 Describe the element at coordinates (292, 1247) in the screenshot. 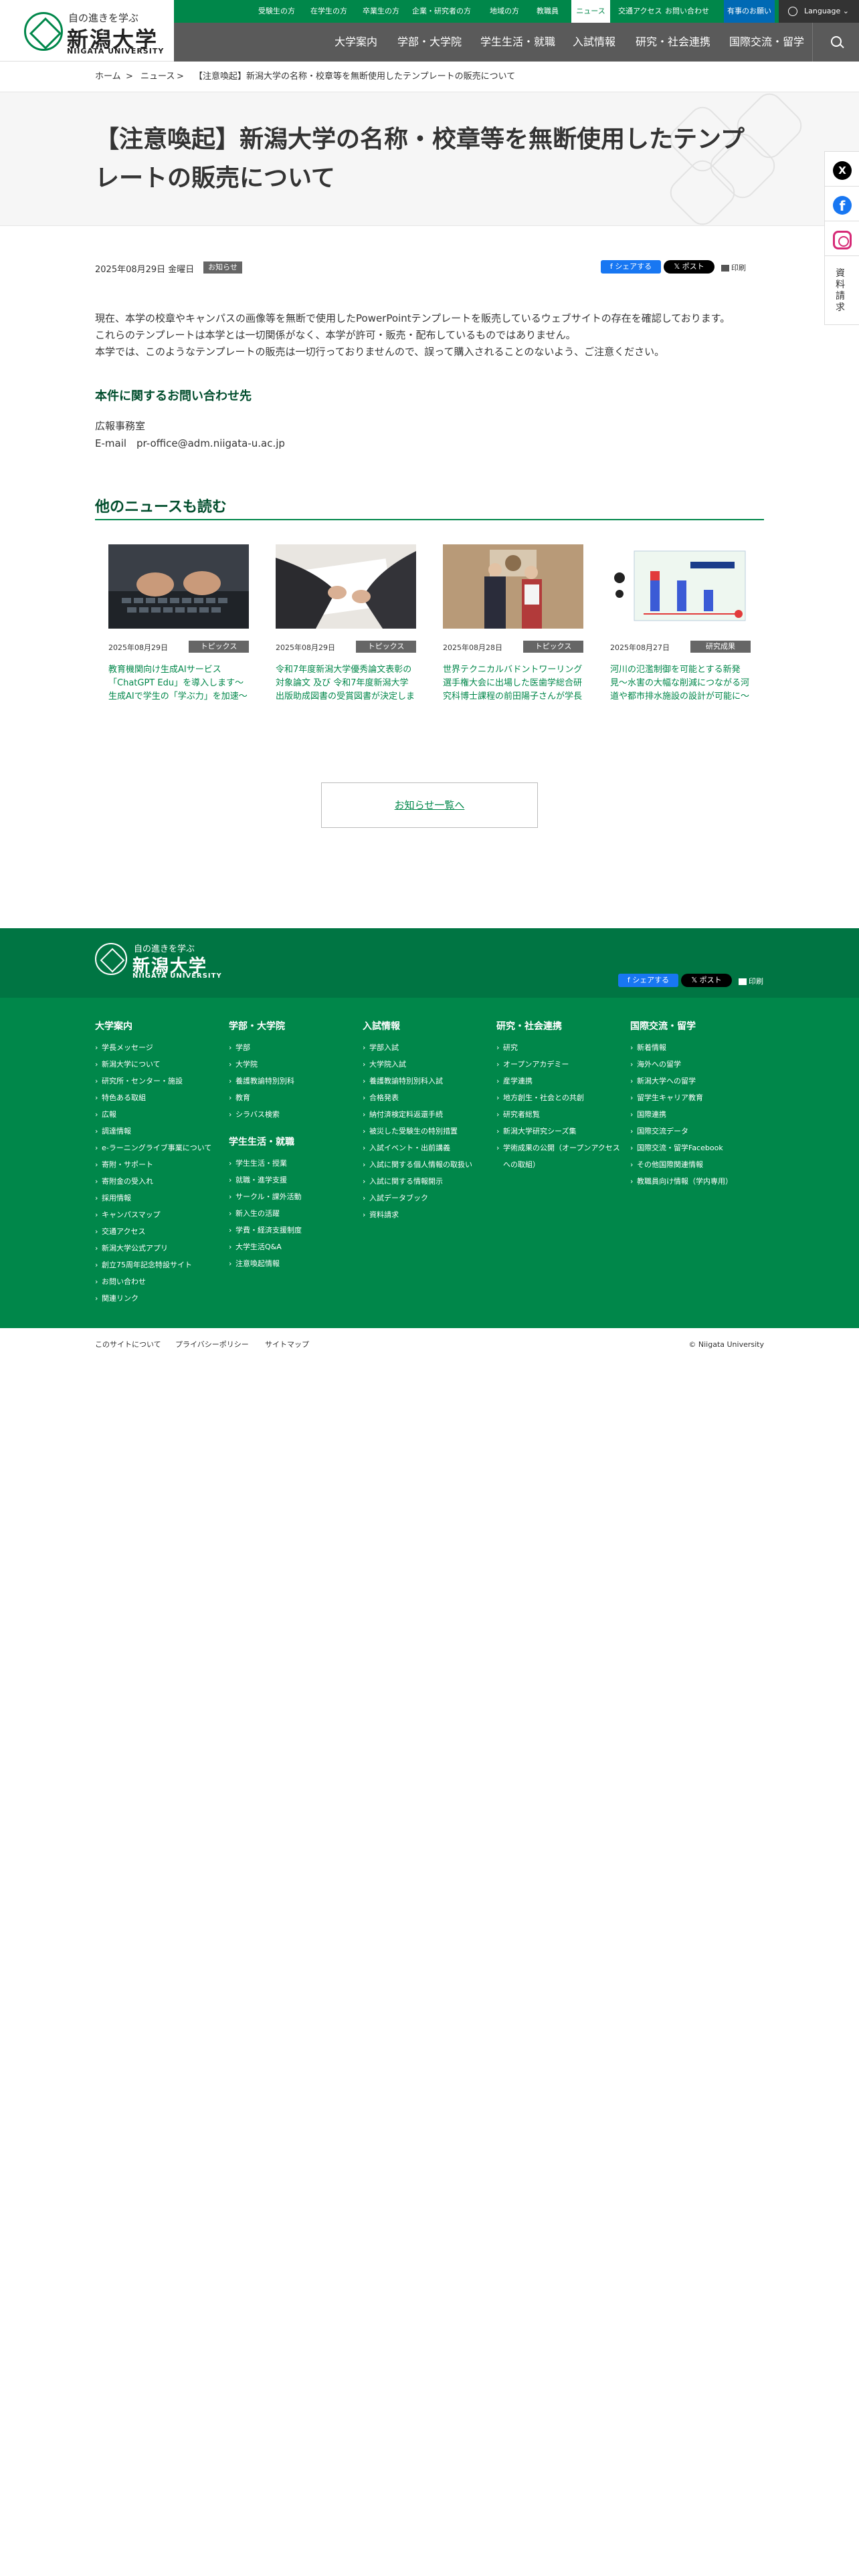

I see `footer-link: 大学生活Q&A` at that location.